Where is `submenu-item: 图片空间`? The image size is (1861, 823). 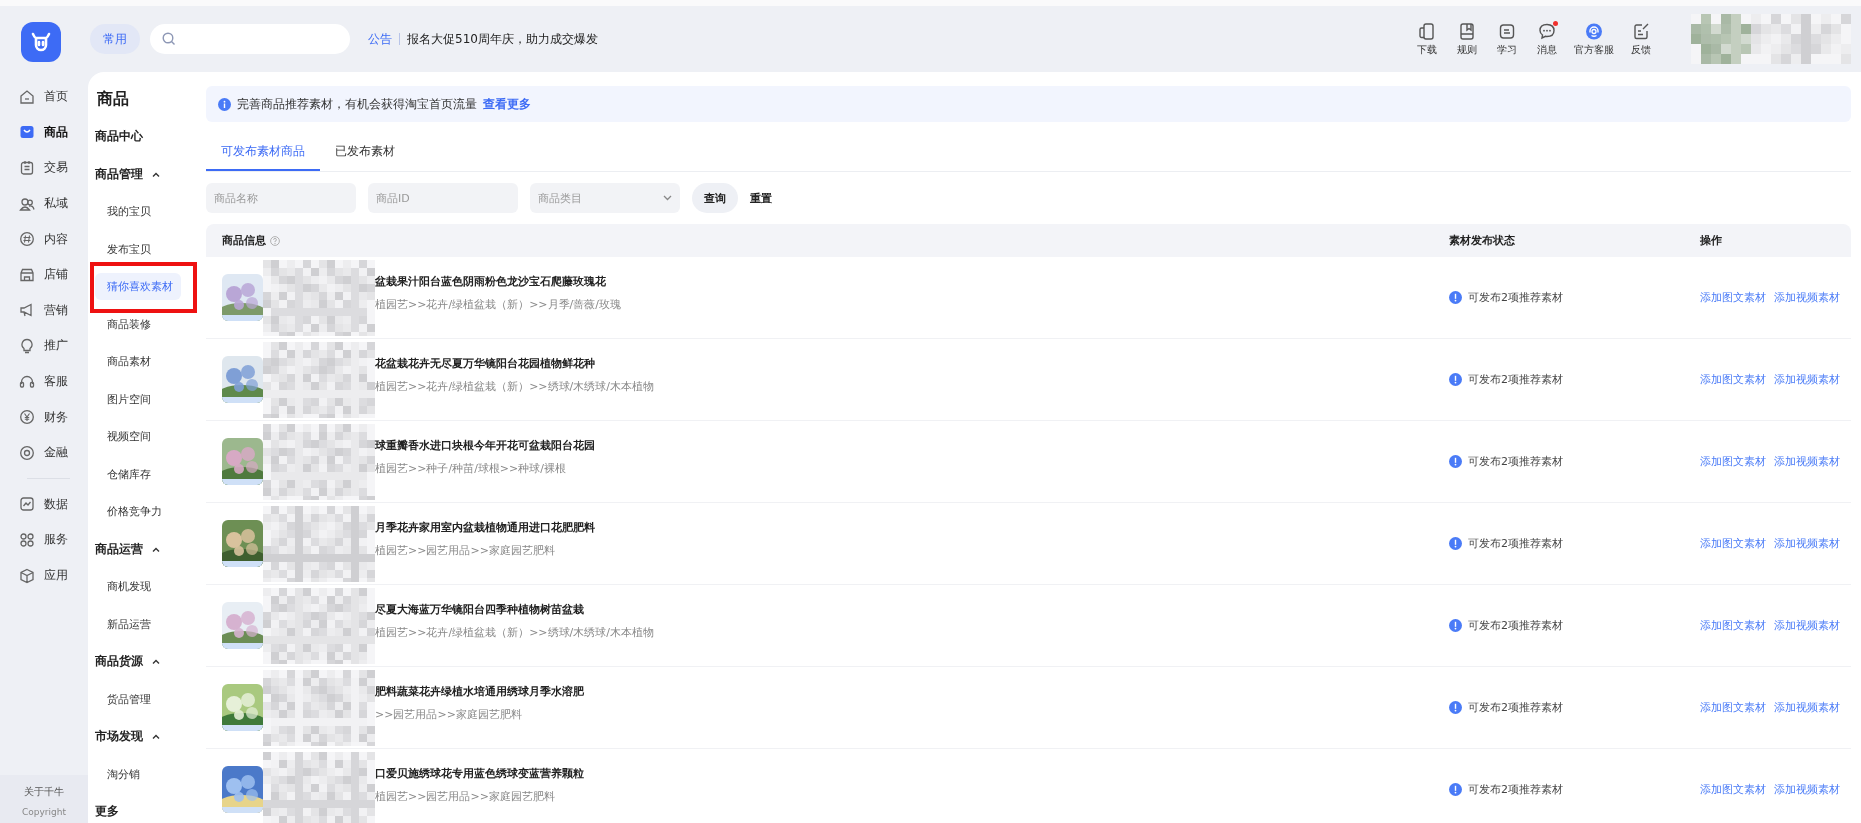
submenu-item: 图片空间 is located at coordinates (129, 399).